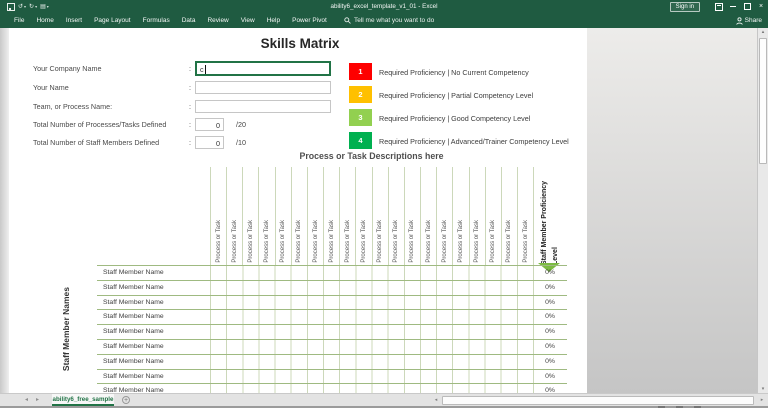  I want to click on vertical-scrollbar: ▴ ▾, so click(762, 210).